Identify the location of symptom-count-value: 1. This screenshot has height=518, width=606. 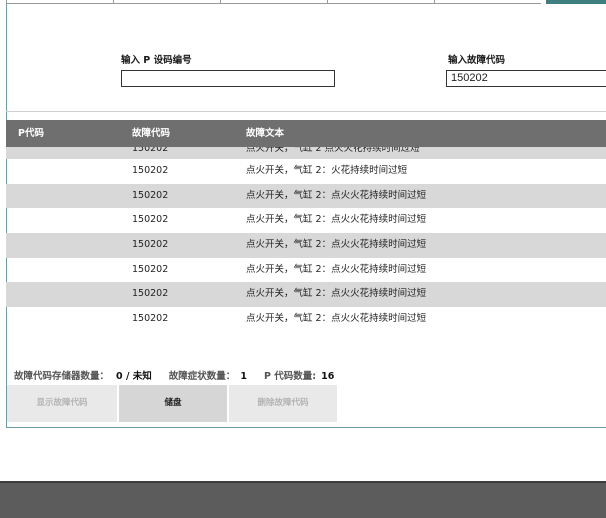
(243, 376).